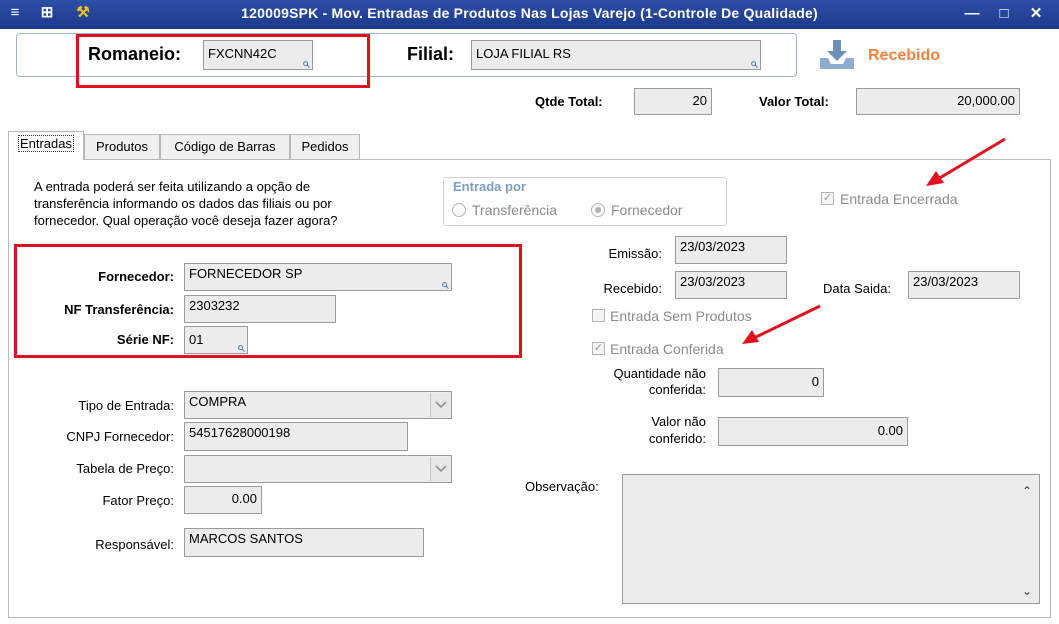  I want to click on checkbox-entrada-encerrada: ✓, so click(827, 198).